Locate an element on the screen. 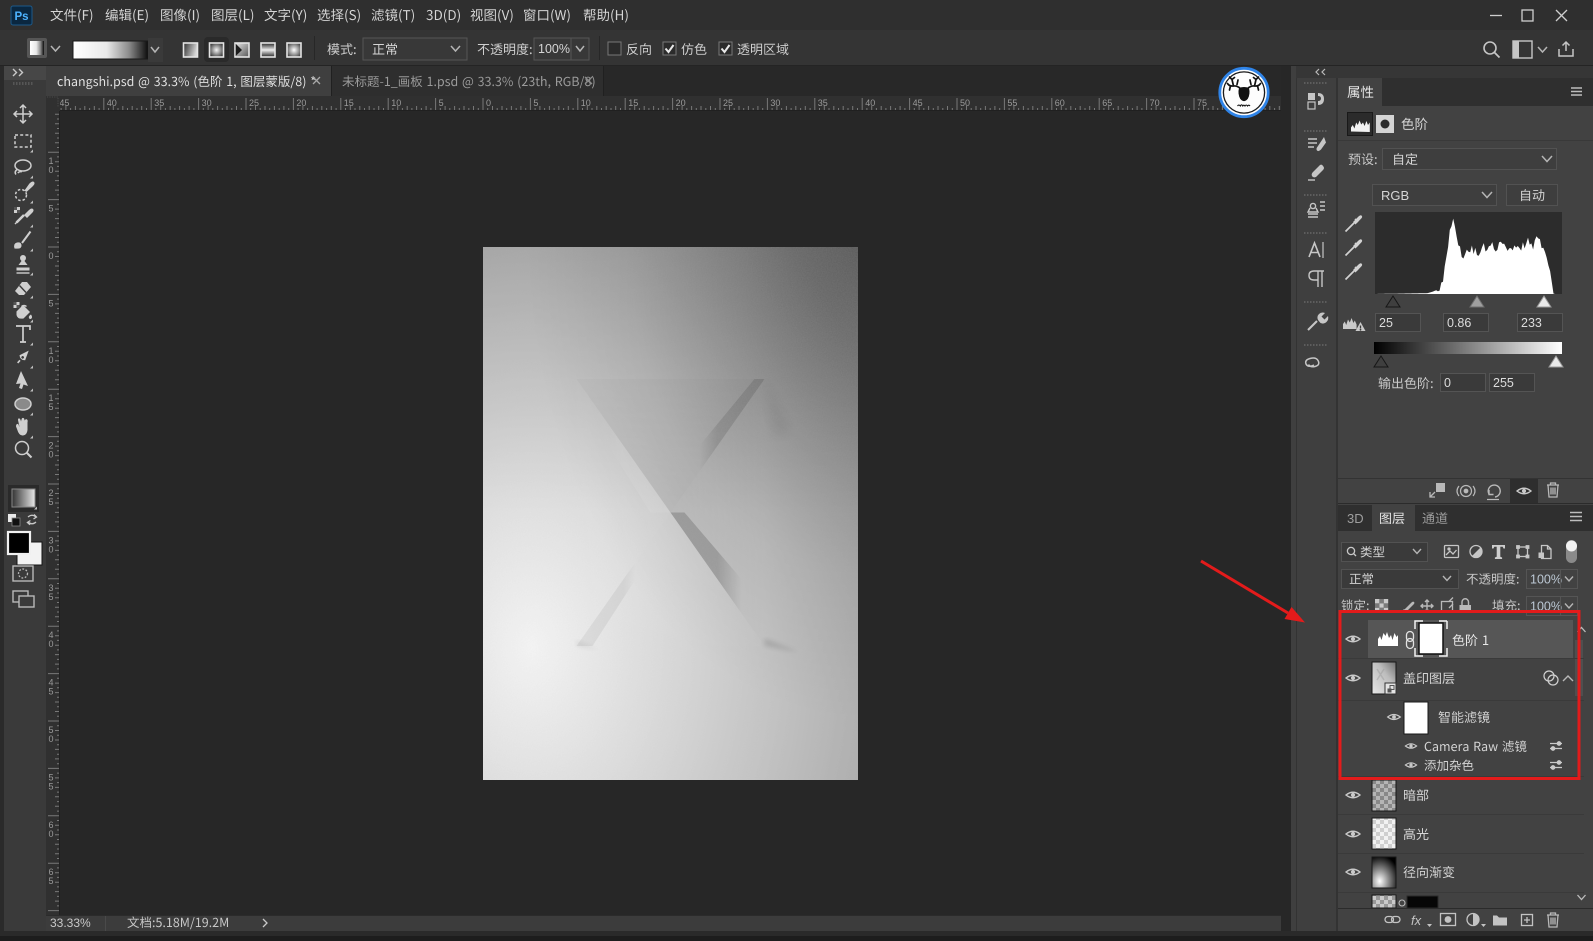  svg-text: 75 is located at coordinates (1202, 103).